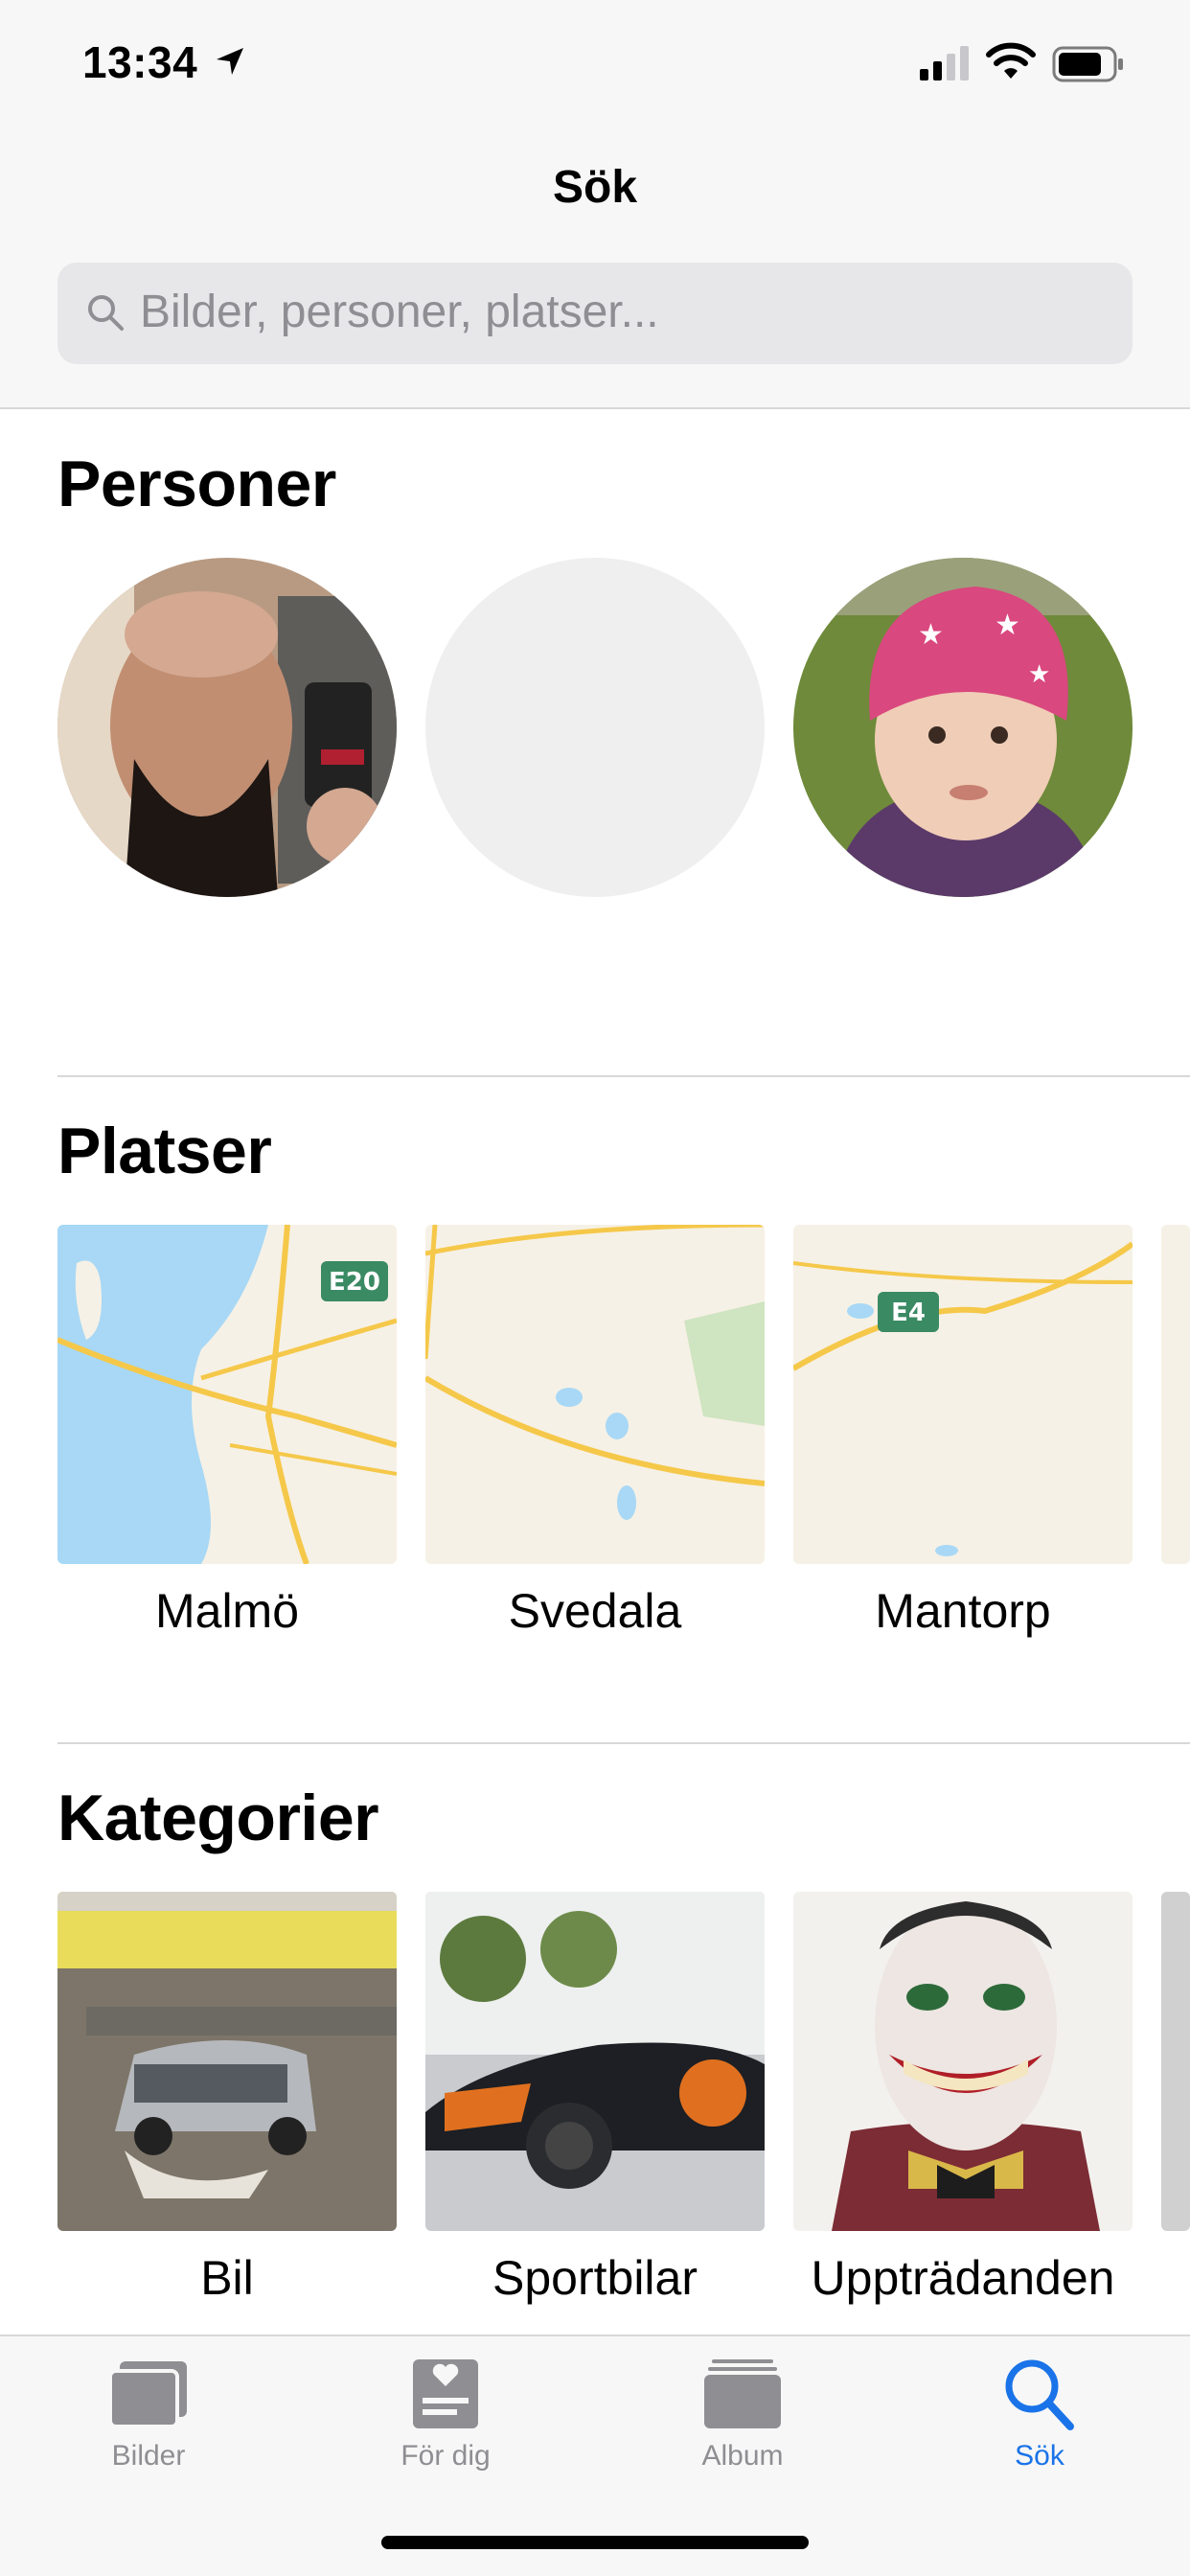  I want to click on category-uppträdanden, so click(963, 2061).